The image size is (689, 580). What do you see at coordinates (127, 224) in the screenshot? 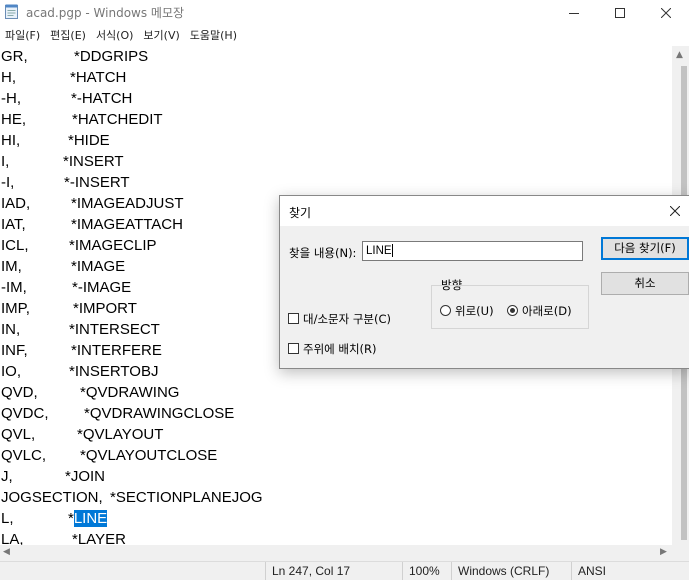
I see `line-command: *IMAGEATTACH` at bounding box center [127, 224].